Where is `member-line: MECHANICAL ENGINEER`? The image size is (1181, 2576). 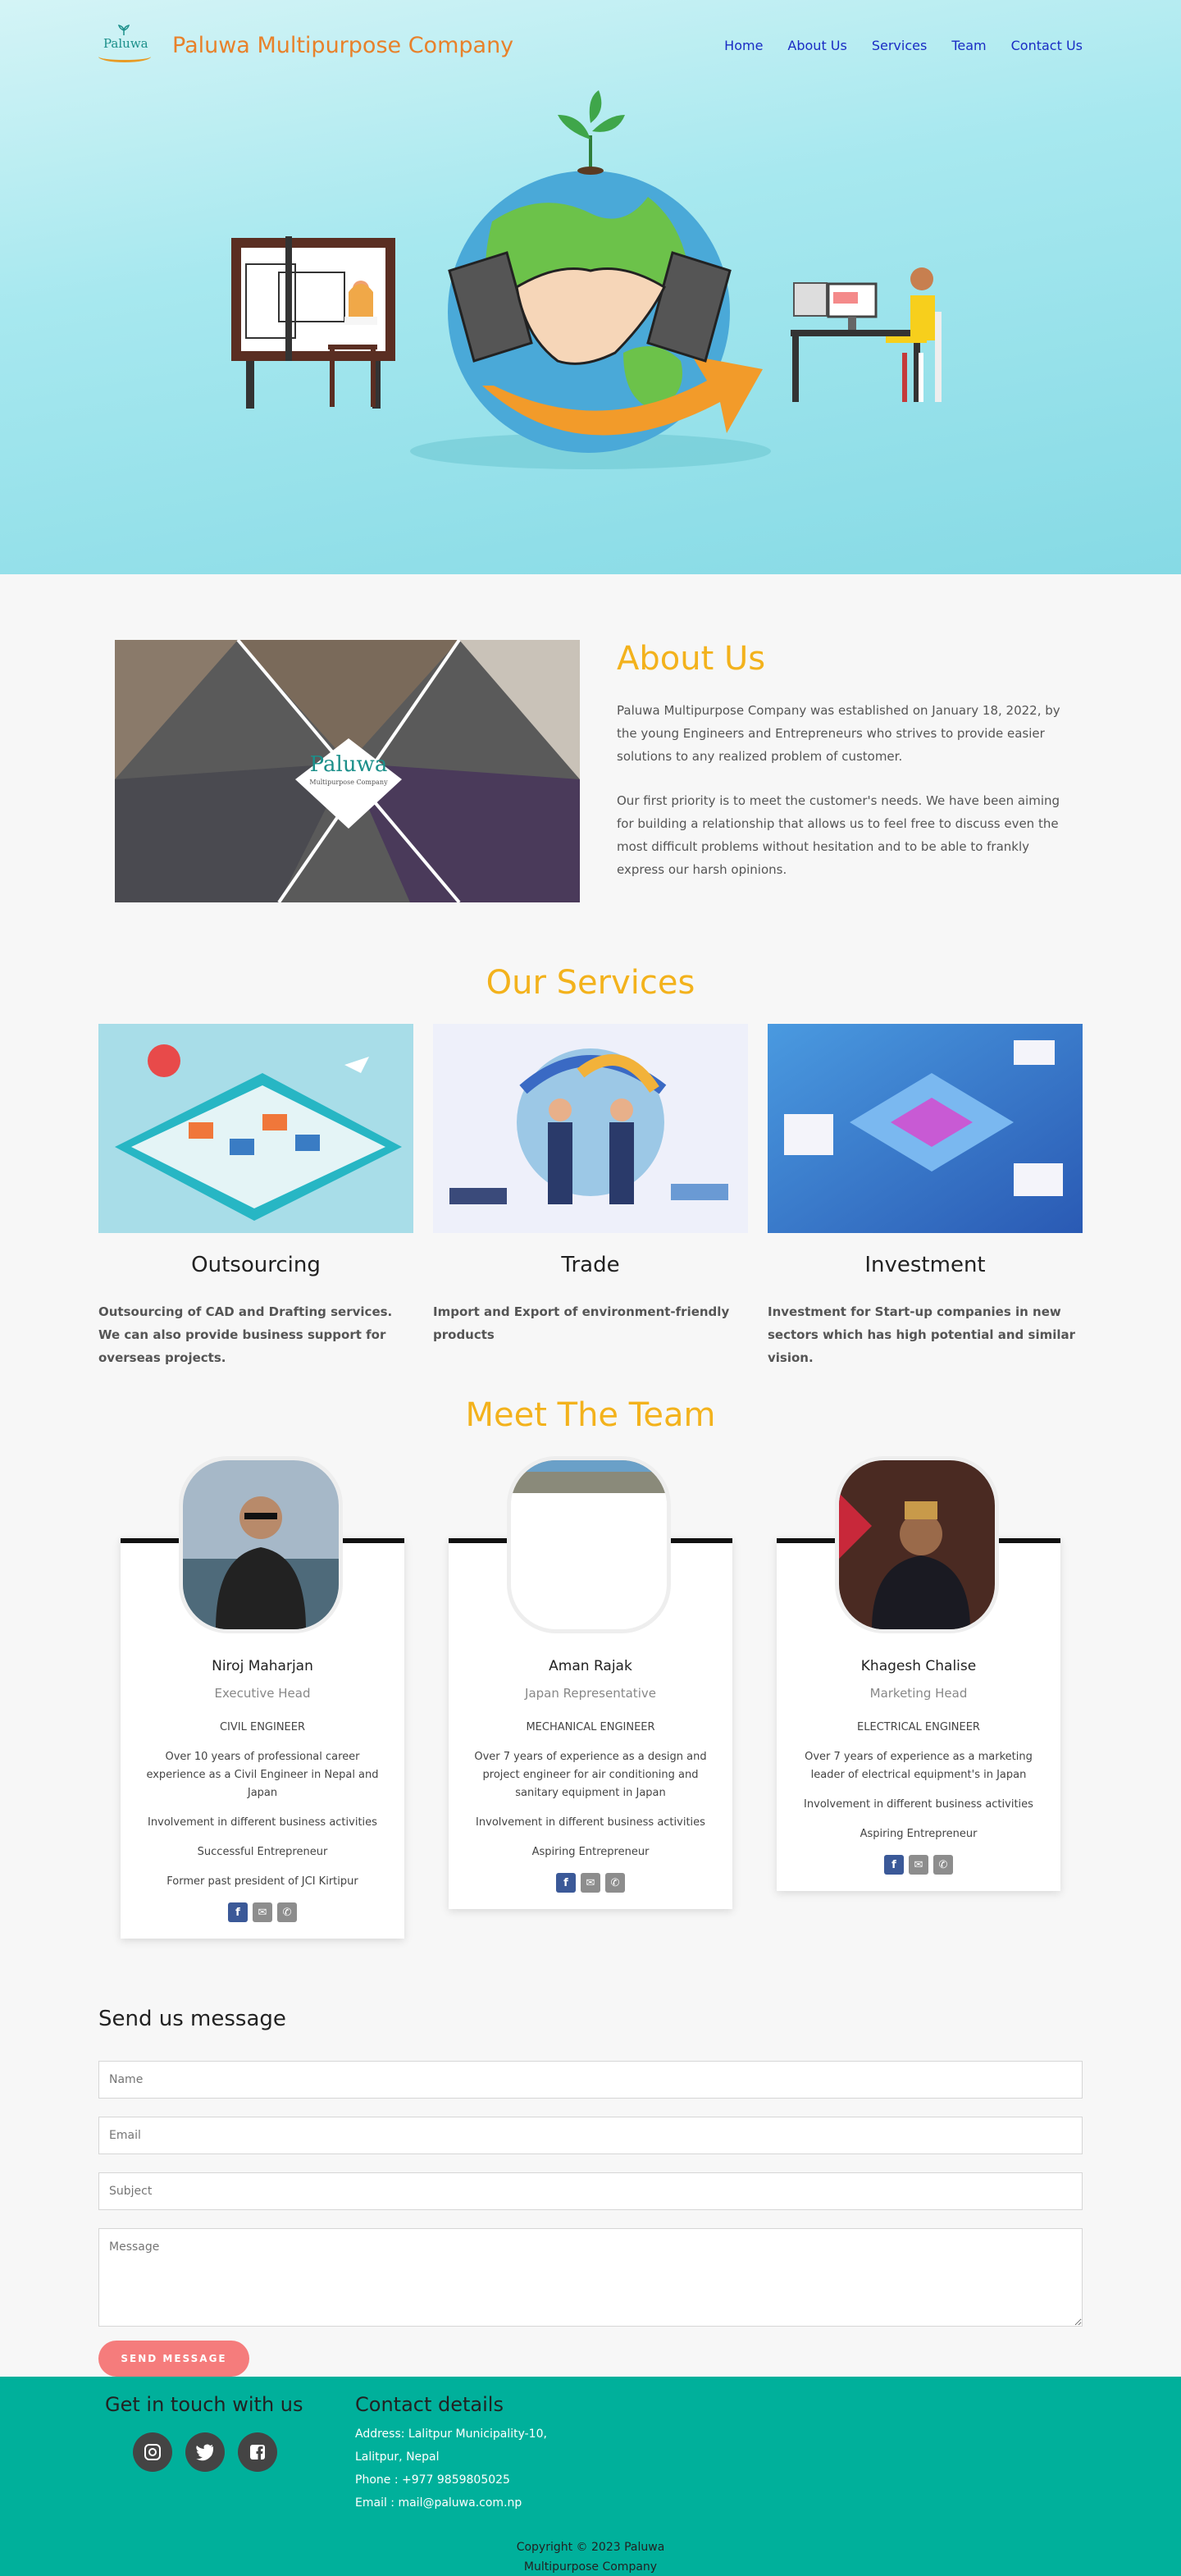 member-line: MECHANICAL ENGINEER is located at coordinates (591, 1727).